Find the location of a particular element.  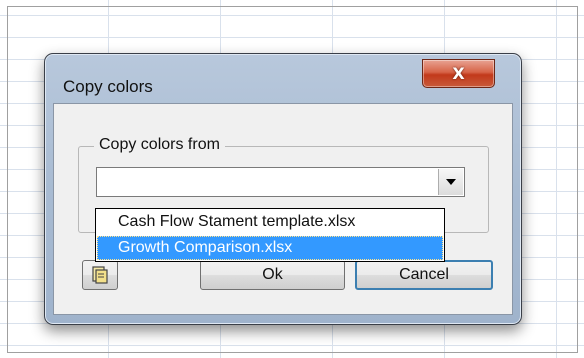

cancel-button: Cancel is located at coordinates (424, 275).